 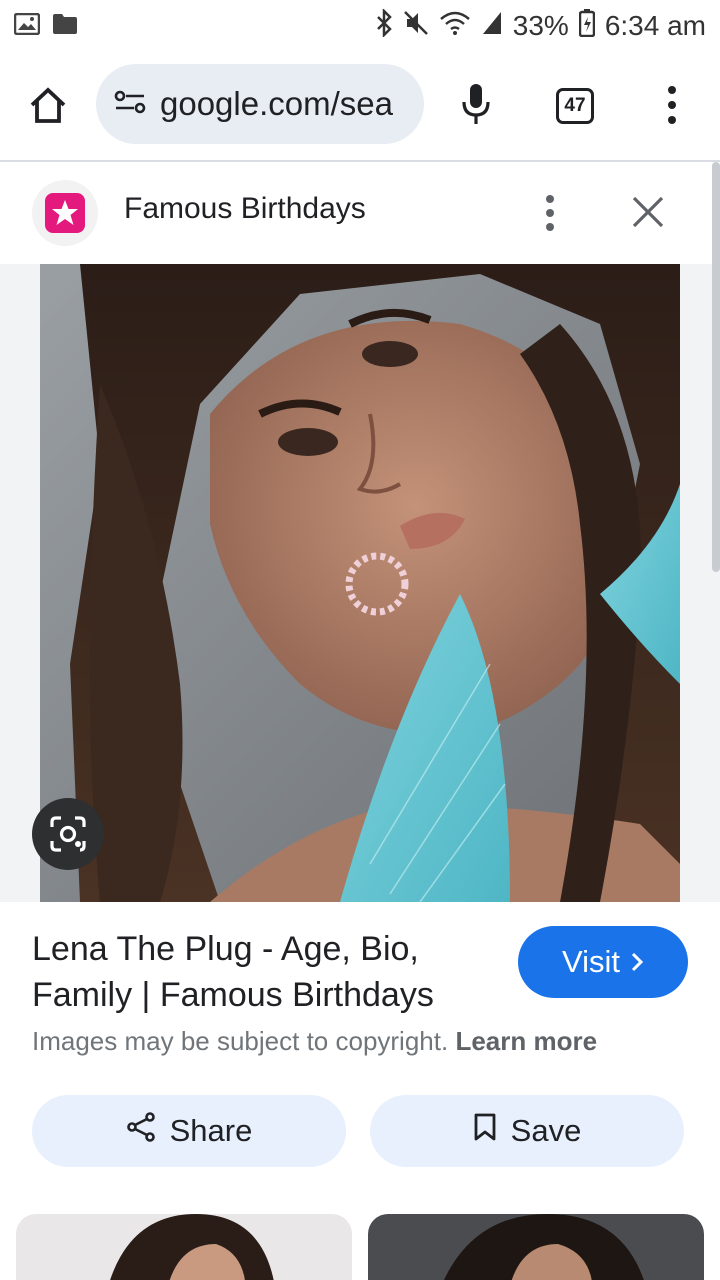 I want to click on browser-toolbar: google.com/sea 47, so click(x=360, y=106).